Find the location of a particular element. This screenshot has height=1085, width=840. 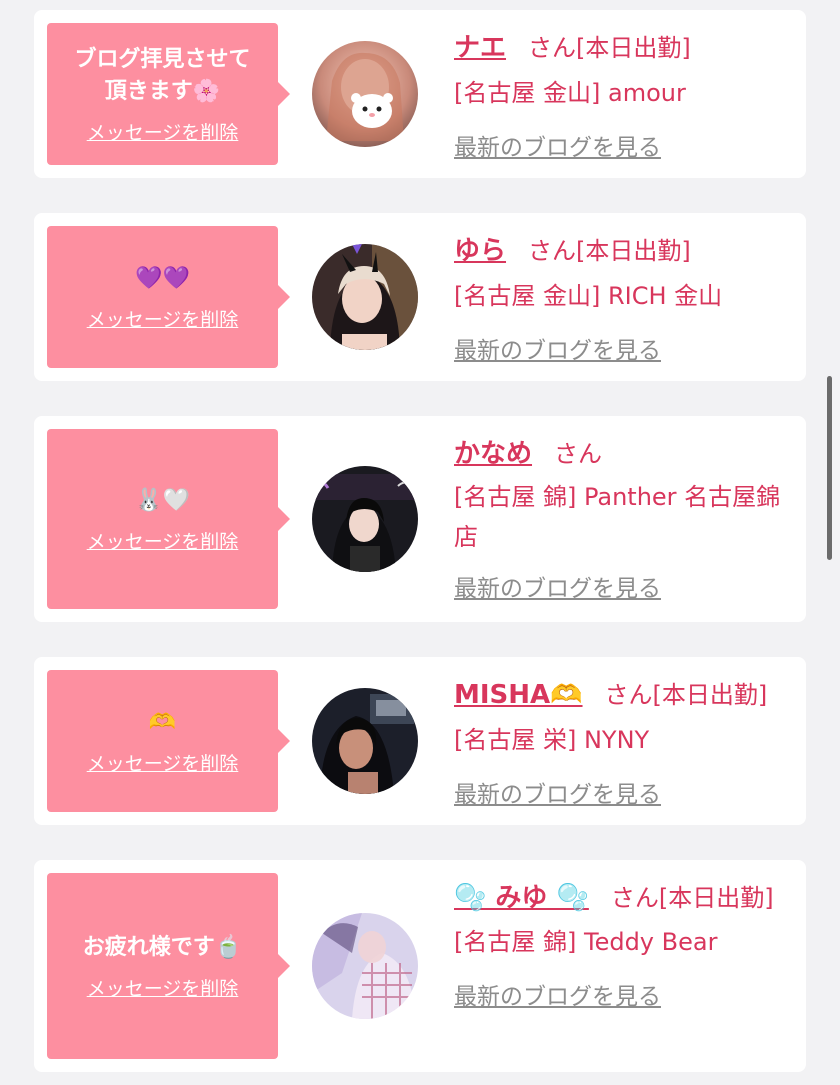

message-bubble: ブログ拝見させて 頂きます🌸 メッセージを削除 is located at coordinates (168, 94).